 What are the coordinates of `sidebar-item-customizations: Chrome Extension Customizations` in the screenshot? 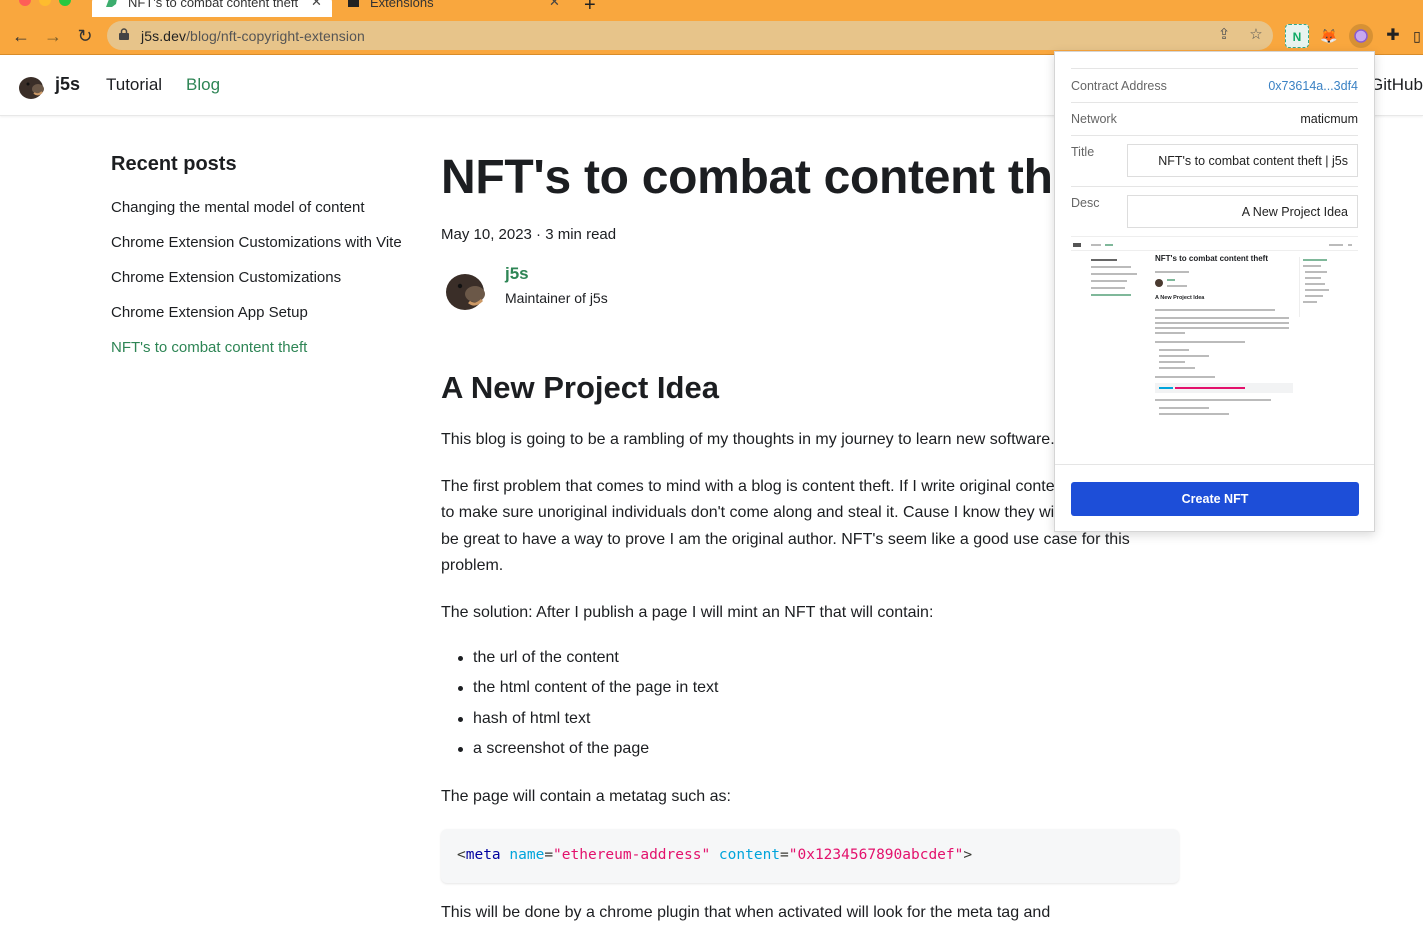 It's located at (226, 277).